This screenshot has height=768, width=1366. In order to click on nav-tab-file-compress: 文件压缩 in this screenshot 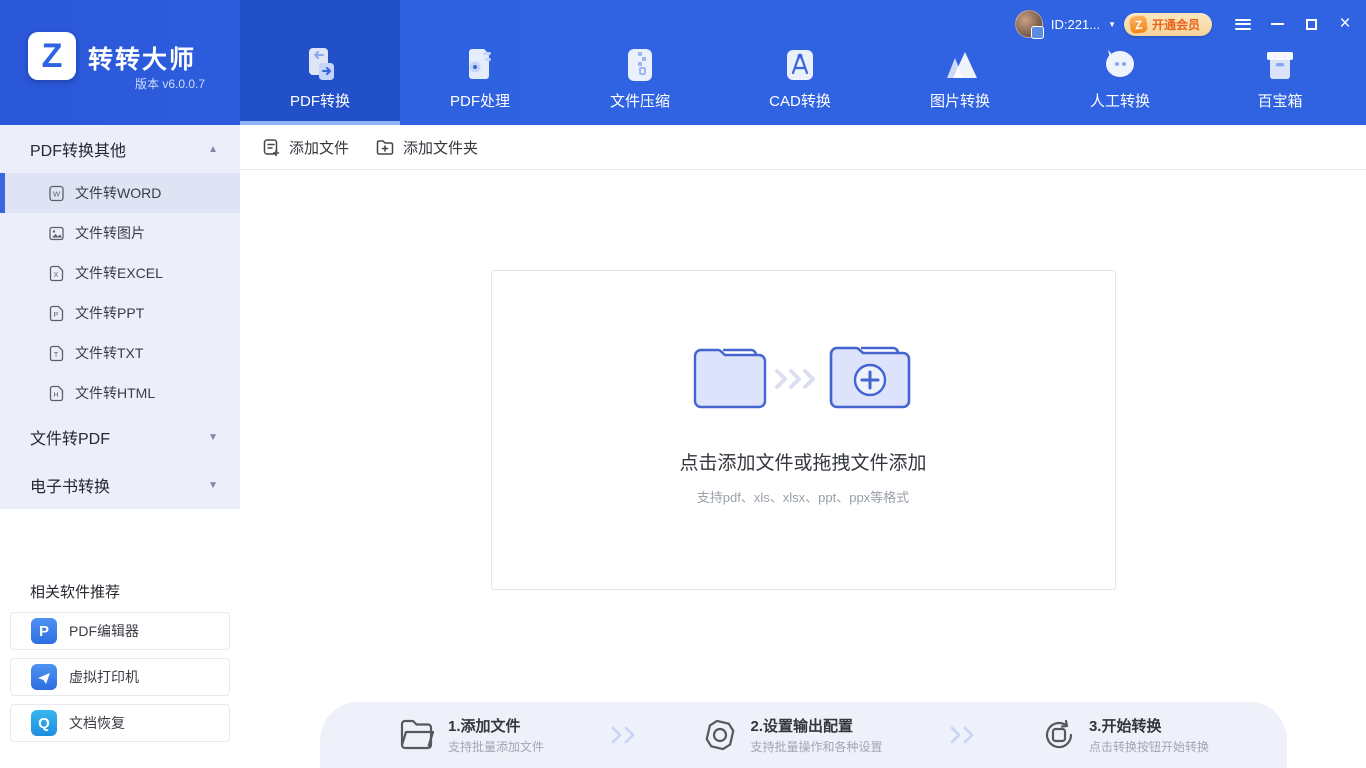, I will do `click(640, 62)`.